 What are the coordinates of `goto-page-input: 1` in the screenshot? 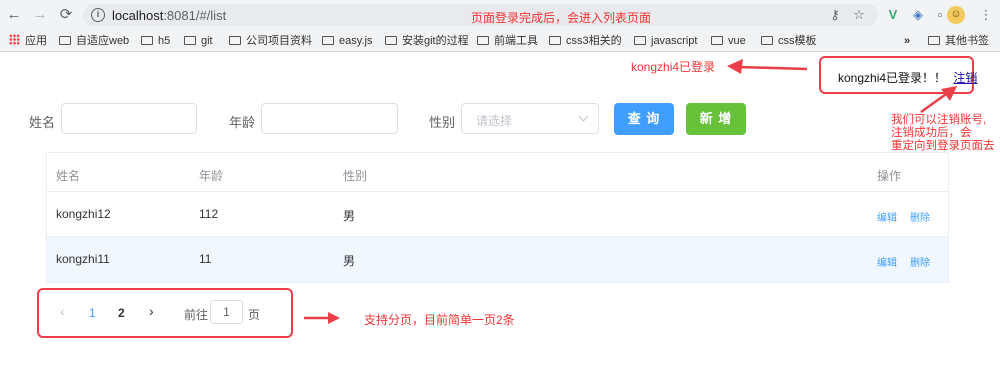 It's located at (226, 312).